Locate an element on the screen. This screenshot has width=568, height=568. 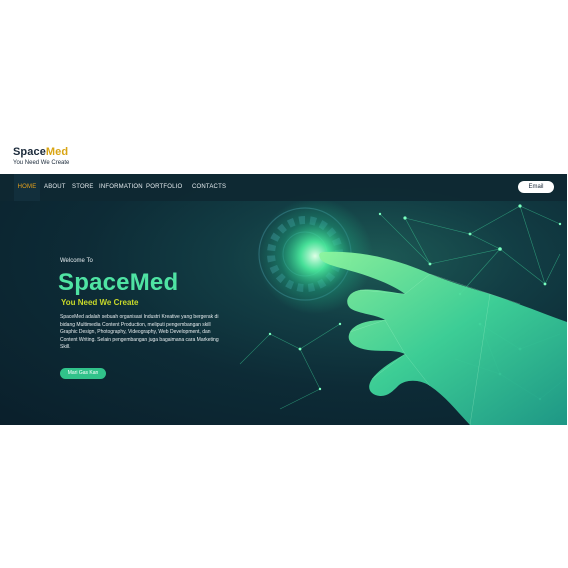
nav-information: INFORMATION is located at coordinates (121, 187).